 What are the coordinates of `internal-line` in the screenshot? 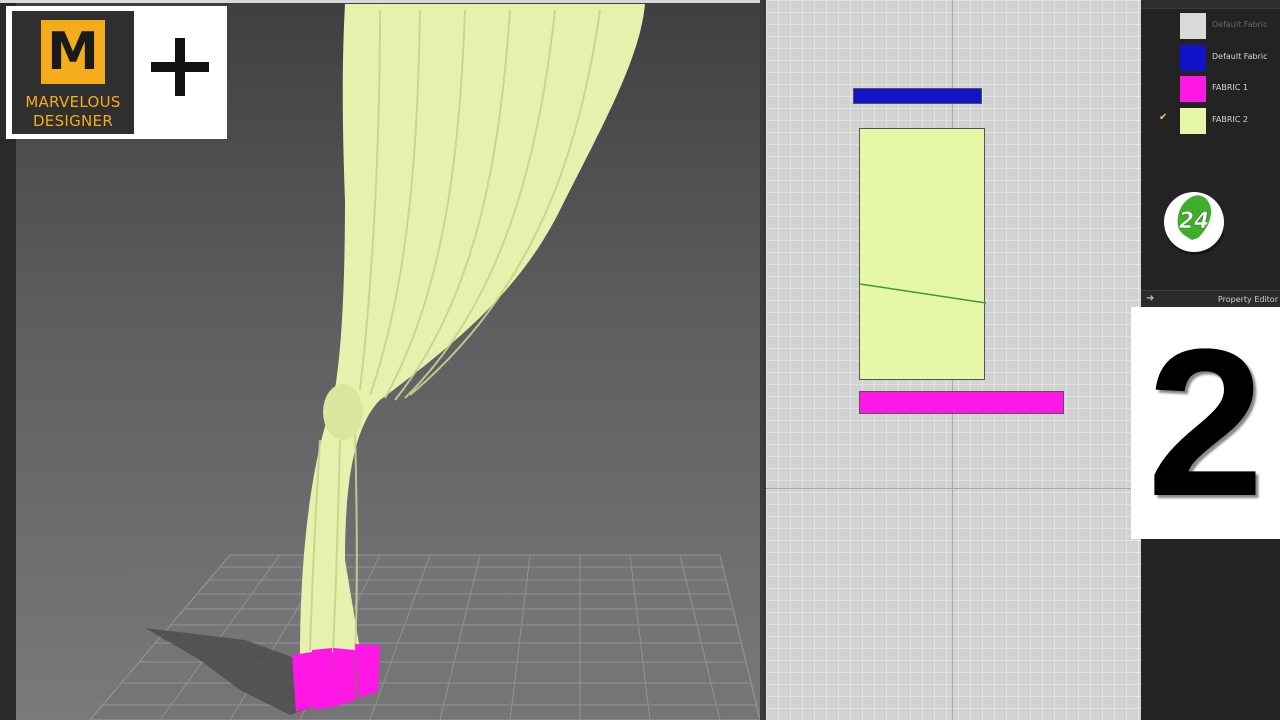 It's located at (923, 255).